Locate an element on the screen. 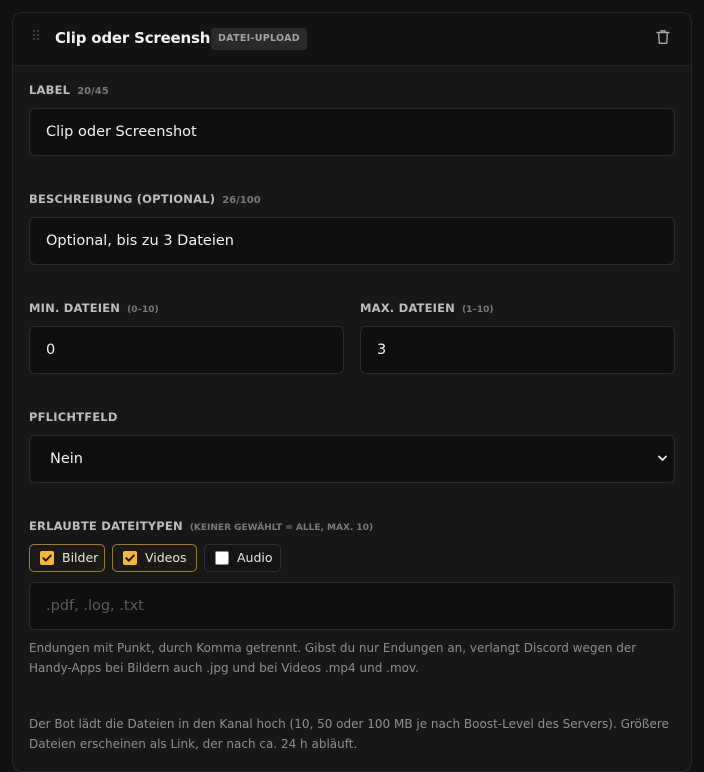 This screenshot has width=704, height=772. file-type-chip-videos: Videos is located at coordinates (154, 558).